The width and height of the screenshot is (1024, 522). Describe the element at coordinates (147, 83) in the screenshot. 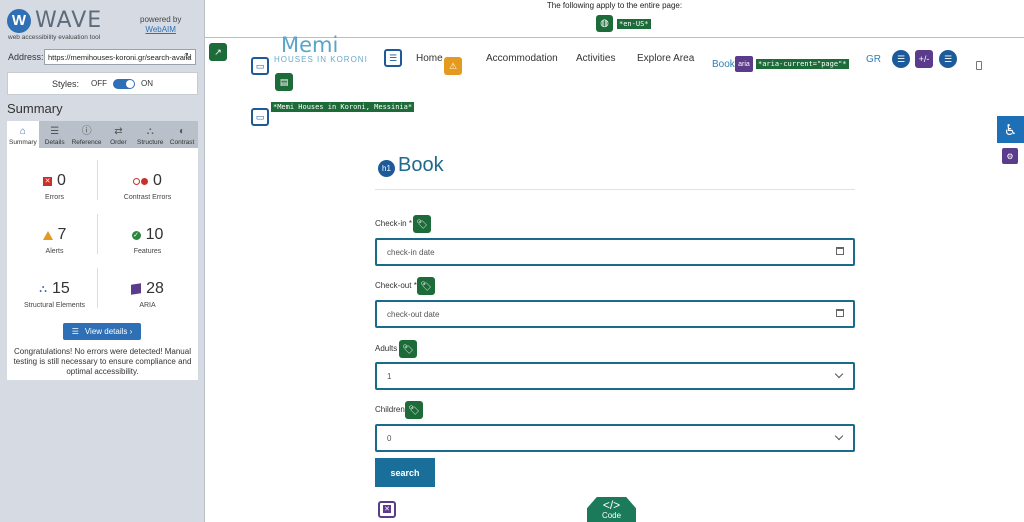

I see `styles-on-label: ON` at that location.